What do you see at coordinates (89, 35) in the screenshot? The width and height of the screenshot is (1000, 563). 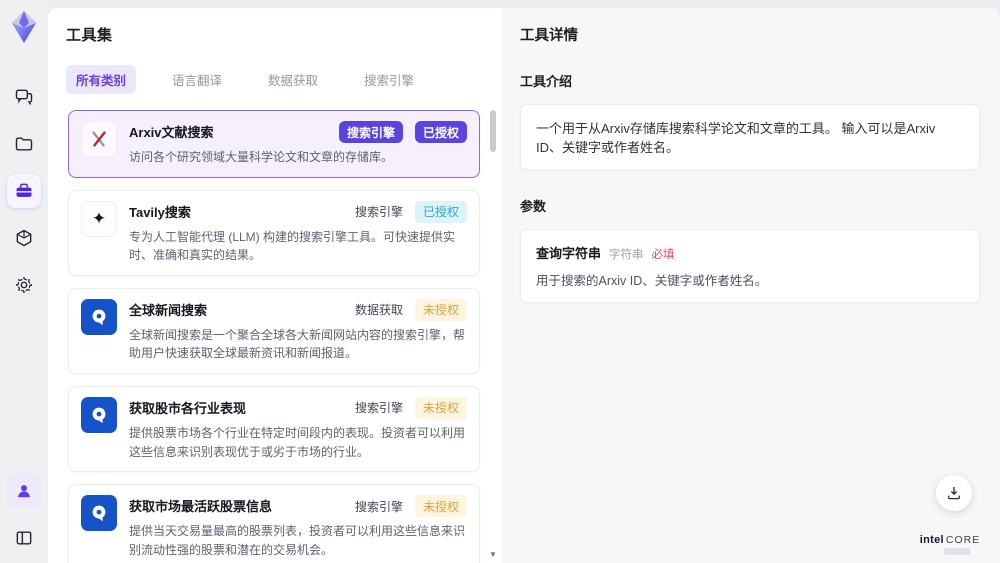 I see `page-title: 工具集` at bounding box center [89, 35].